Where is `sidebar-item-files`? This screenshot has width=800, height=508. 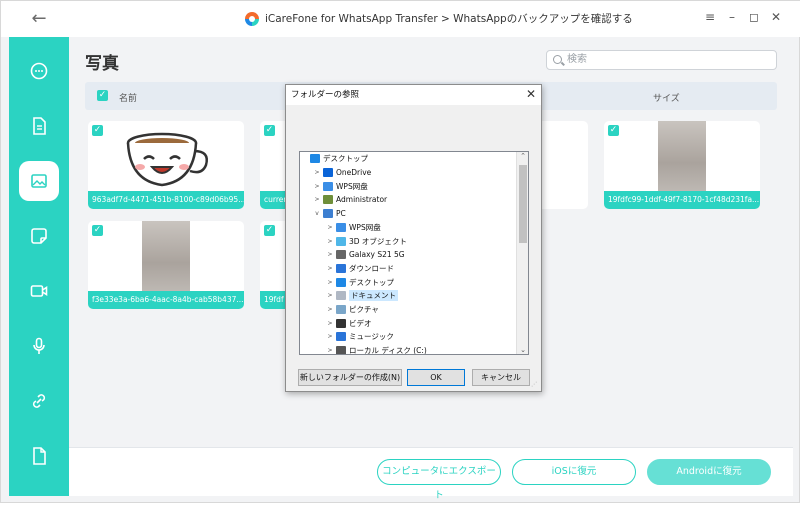
sidebar-item-files is located at coordinates (39, 456).